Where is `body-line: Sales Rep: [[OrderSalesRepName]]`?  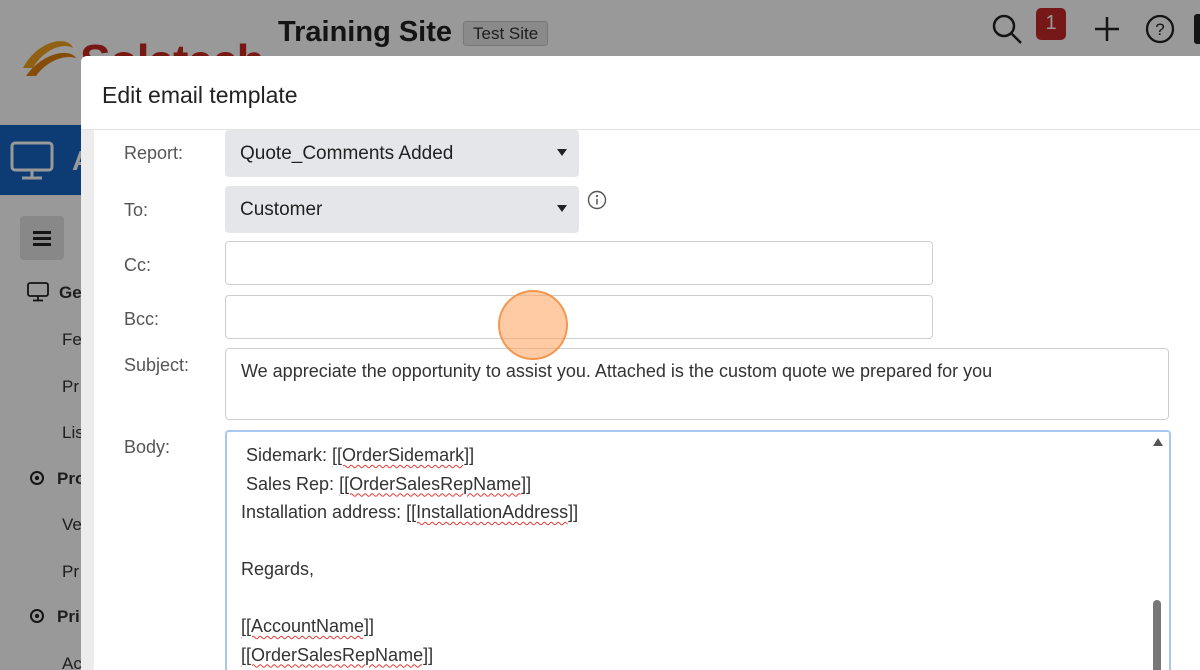 body-line: Sales Rep: [[OrderSalesRepName]] is located at coordinates (691, 484).